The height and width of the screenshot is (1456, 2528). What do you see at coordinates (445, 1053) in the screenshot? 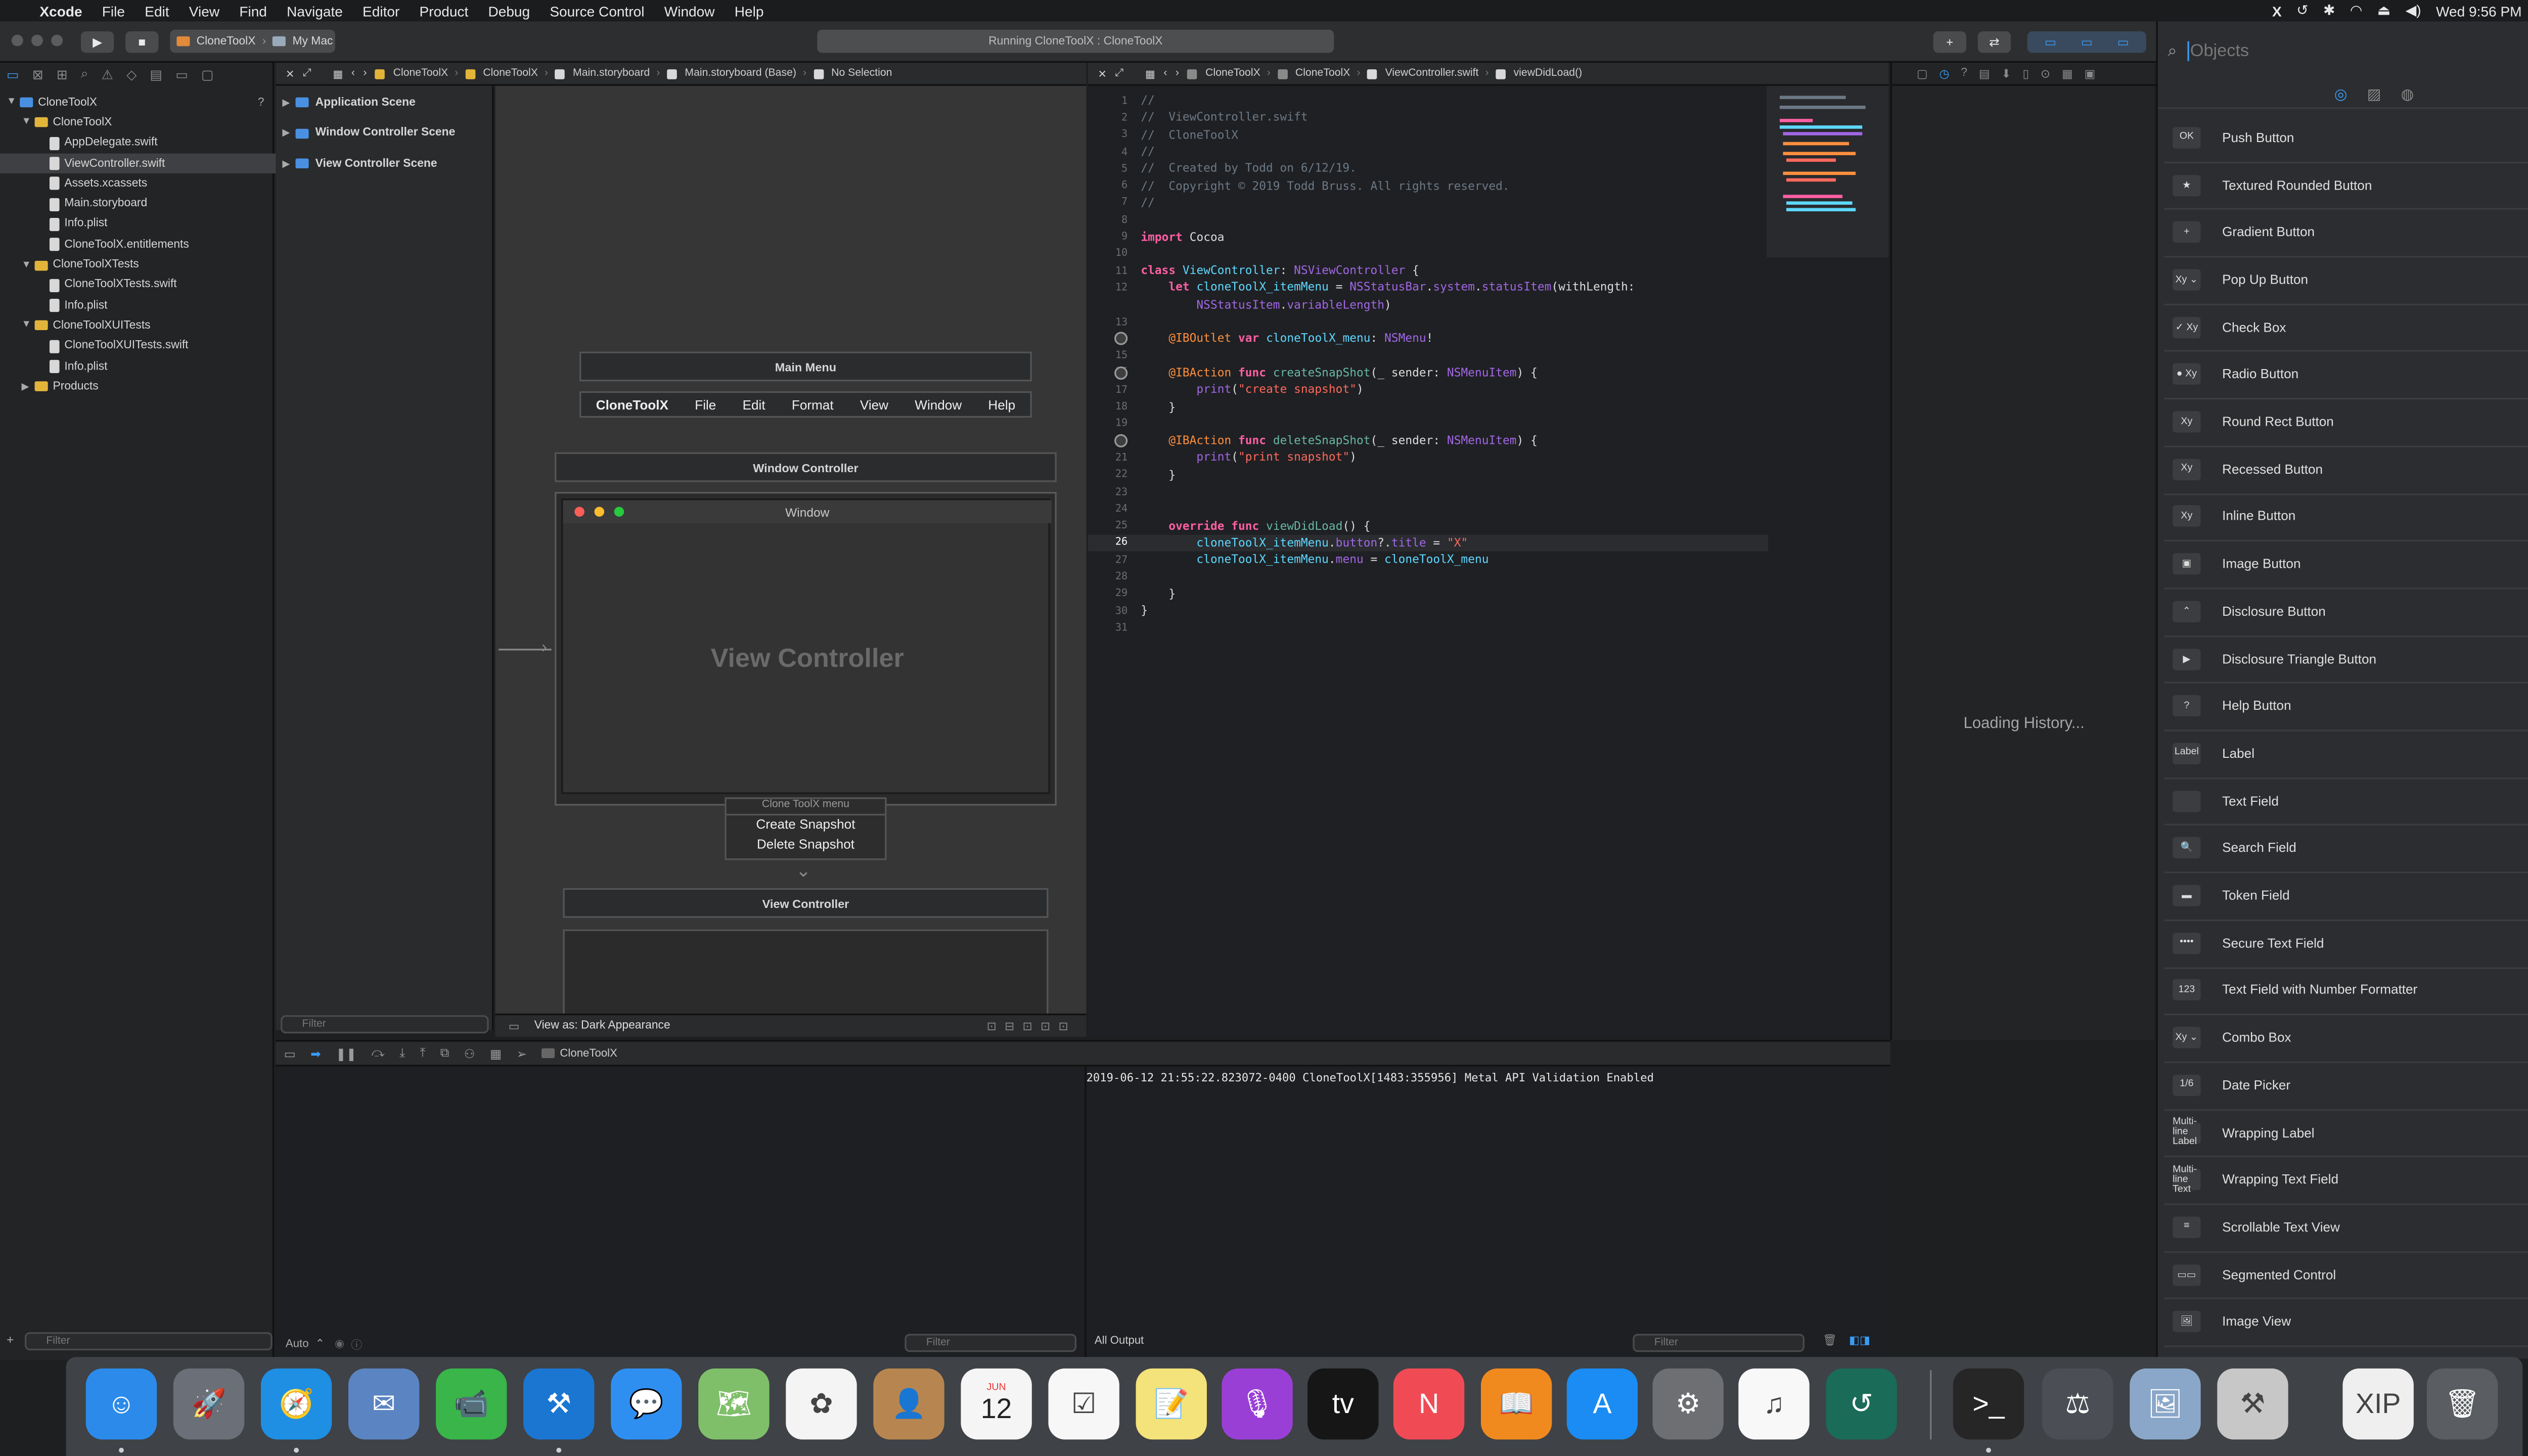
I see `view-hierarchy-icon: ⧉` at bounding box center [445, 1053].